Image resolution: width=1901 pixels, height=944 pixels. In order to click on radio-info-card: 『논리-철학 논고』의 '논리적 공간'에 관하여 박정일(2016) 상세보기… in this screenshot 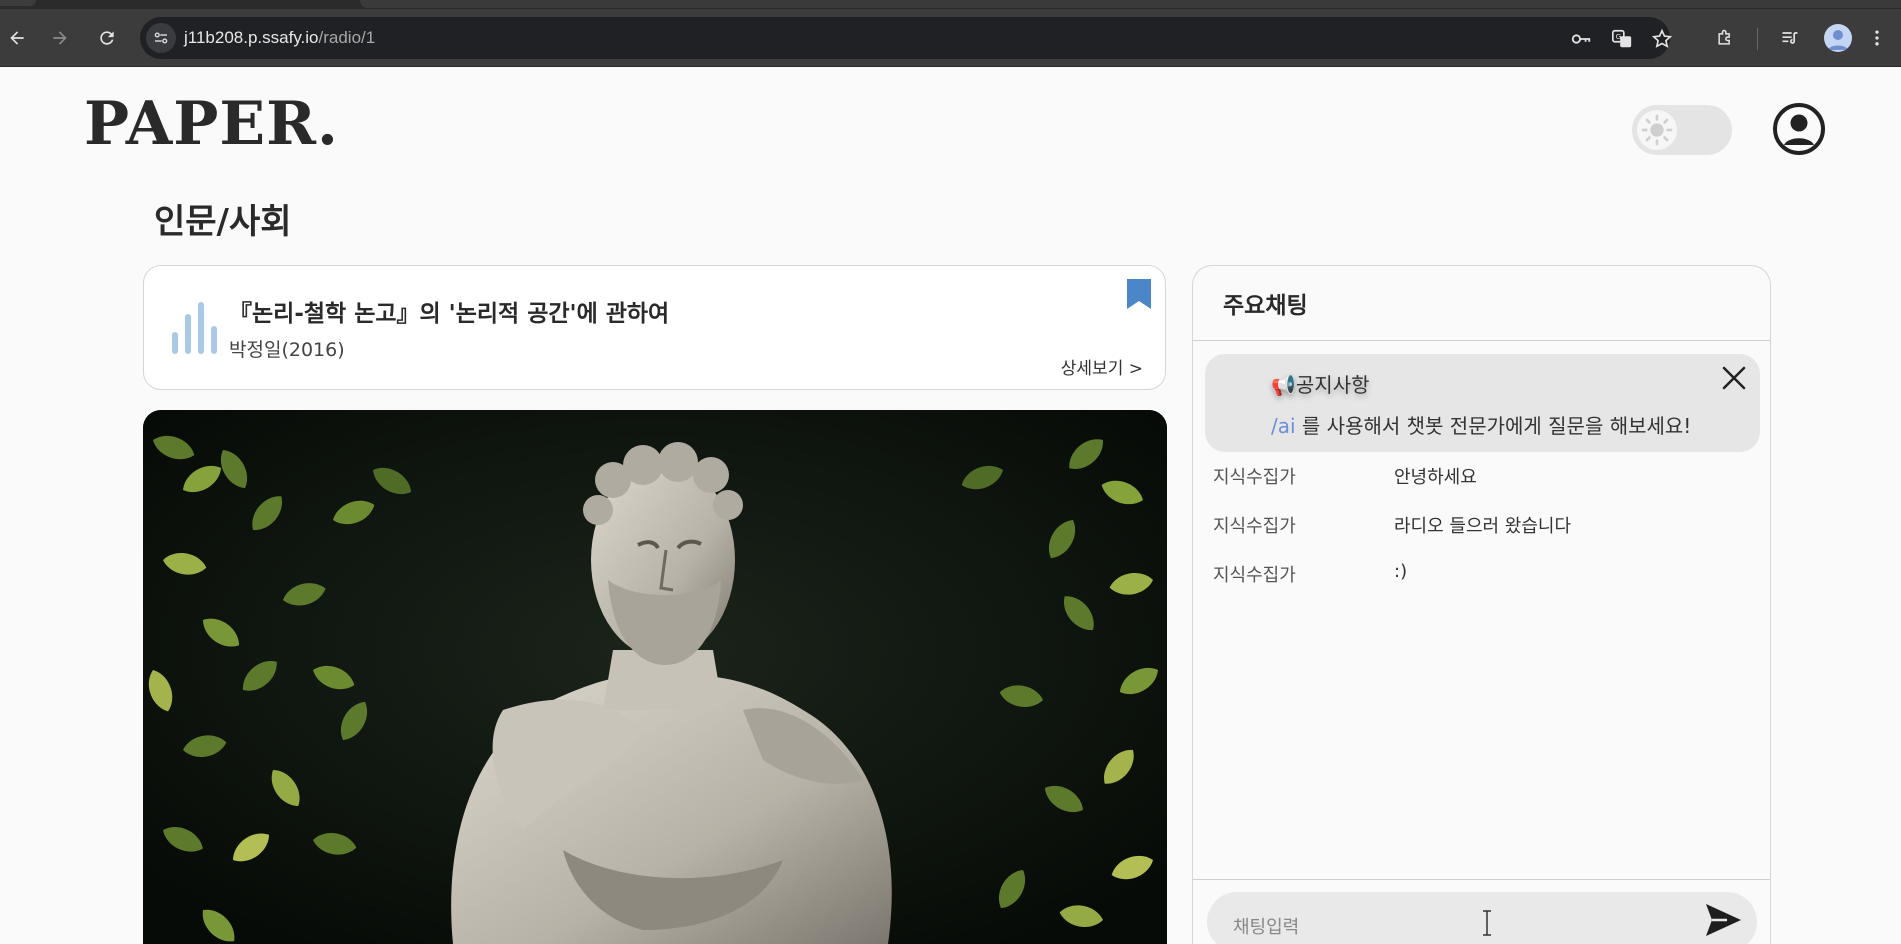, I will do `click(654, 327)`.